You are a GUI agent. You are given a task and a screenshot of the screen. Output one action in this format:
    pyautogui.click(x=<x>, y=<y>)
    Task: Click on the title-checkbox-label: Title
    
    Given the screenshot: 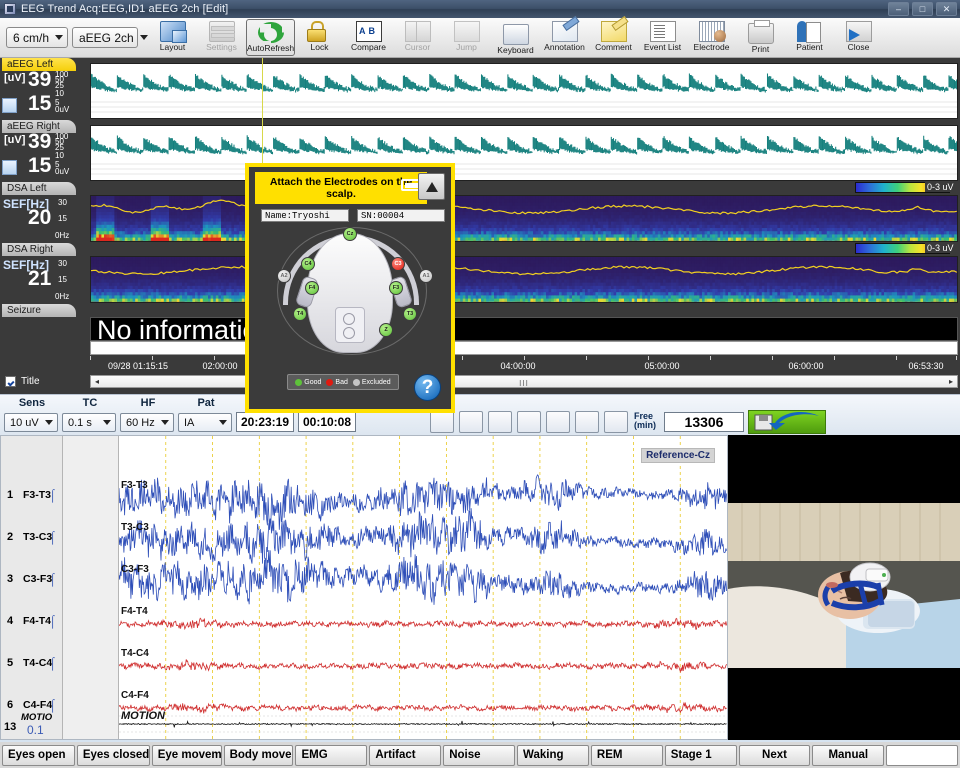 What is the action you would take?
    pyautogui.click(x=30, y=381)
    